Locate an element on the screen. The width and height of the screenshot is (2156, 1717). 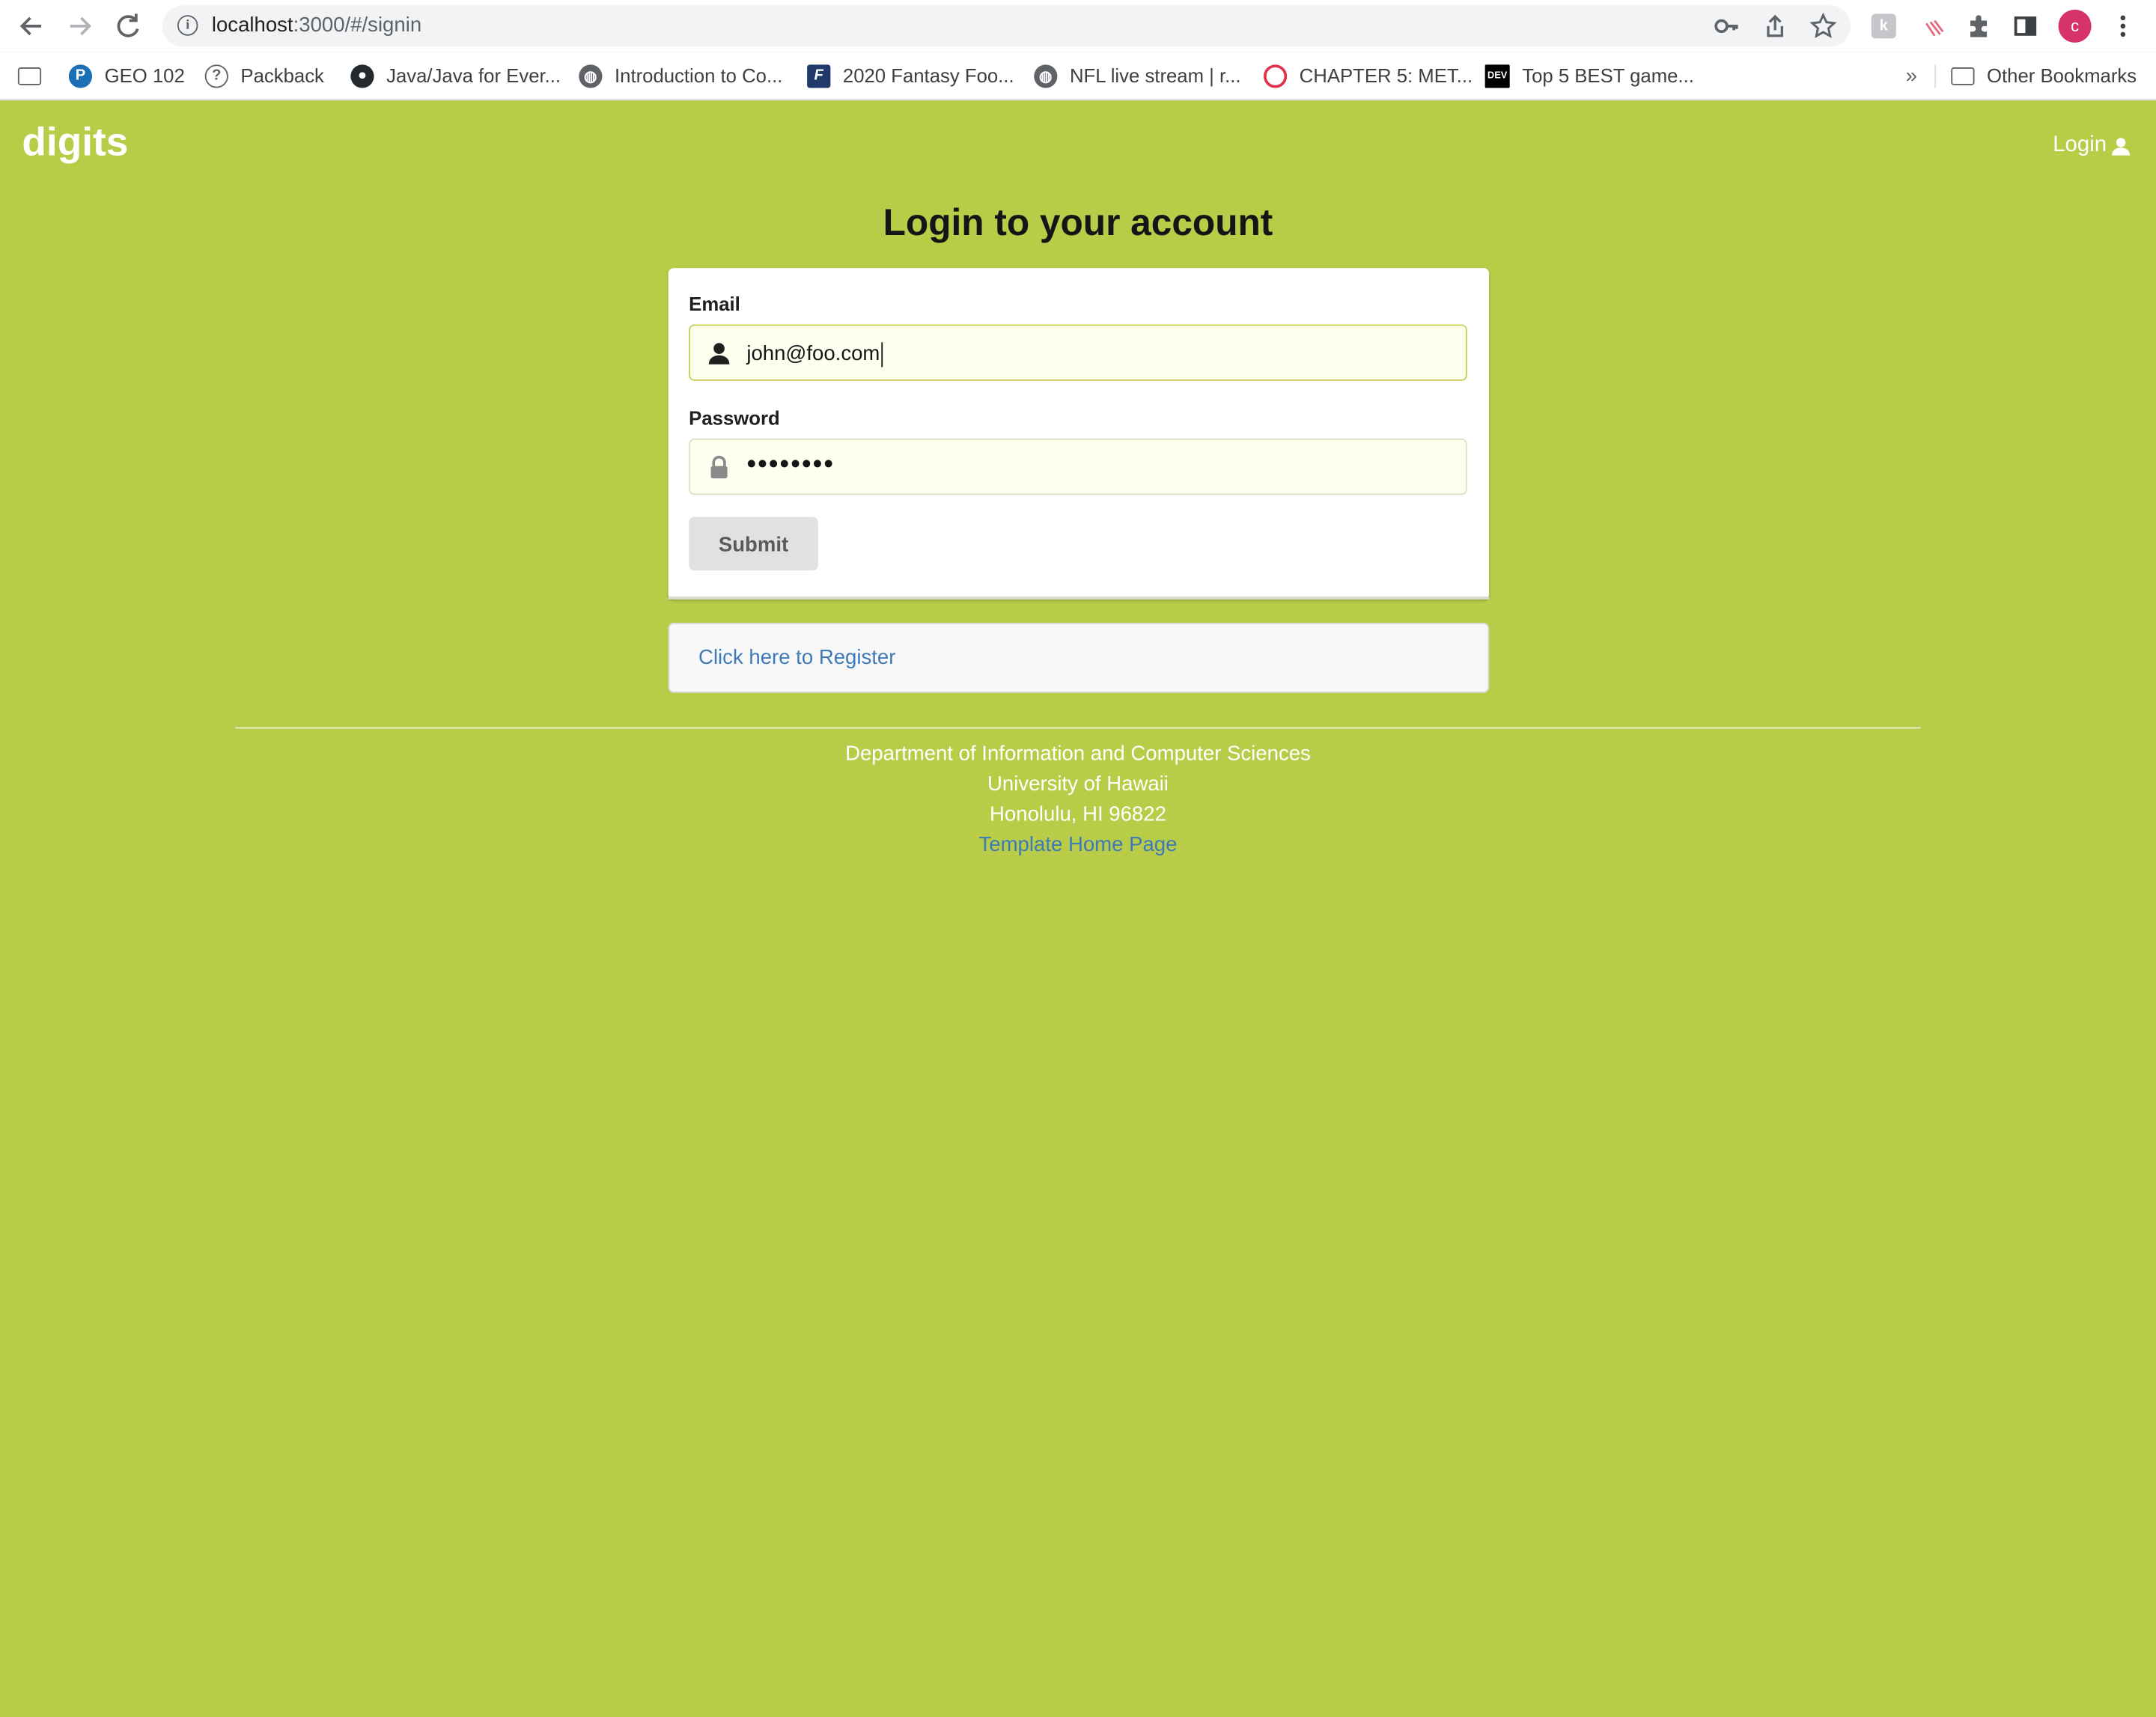
other-bookmarks: Other Bookmarks is located at coordinates (2044, 76).